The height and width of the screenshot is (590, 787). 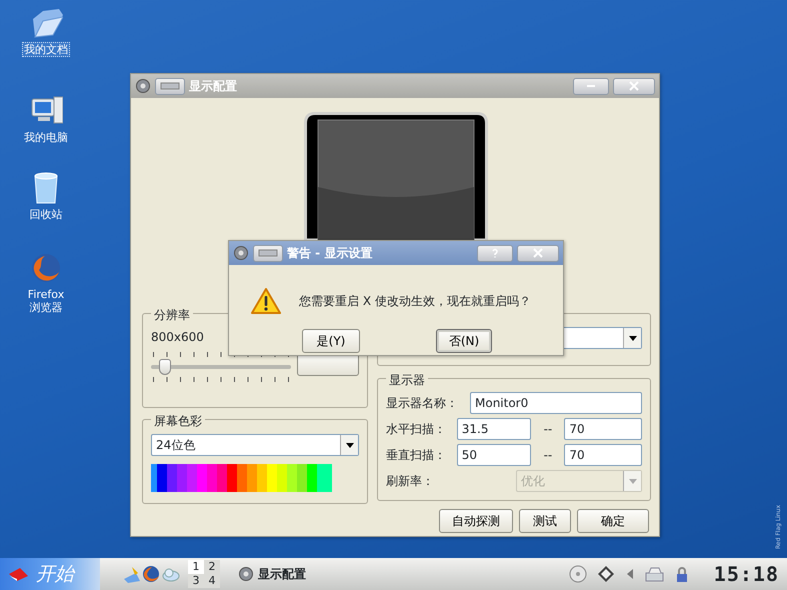 What do you see at coordinates (494, 429) in the screenshot?
I see `input-field: 31.5` at bounding box center [494, 429].